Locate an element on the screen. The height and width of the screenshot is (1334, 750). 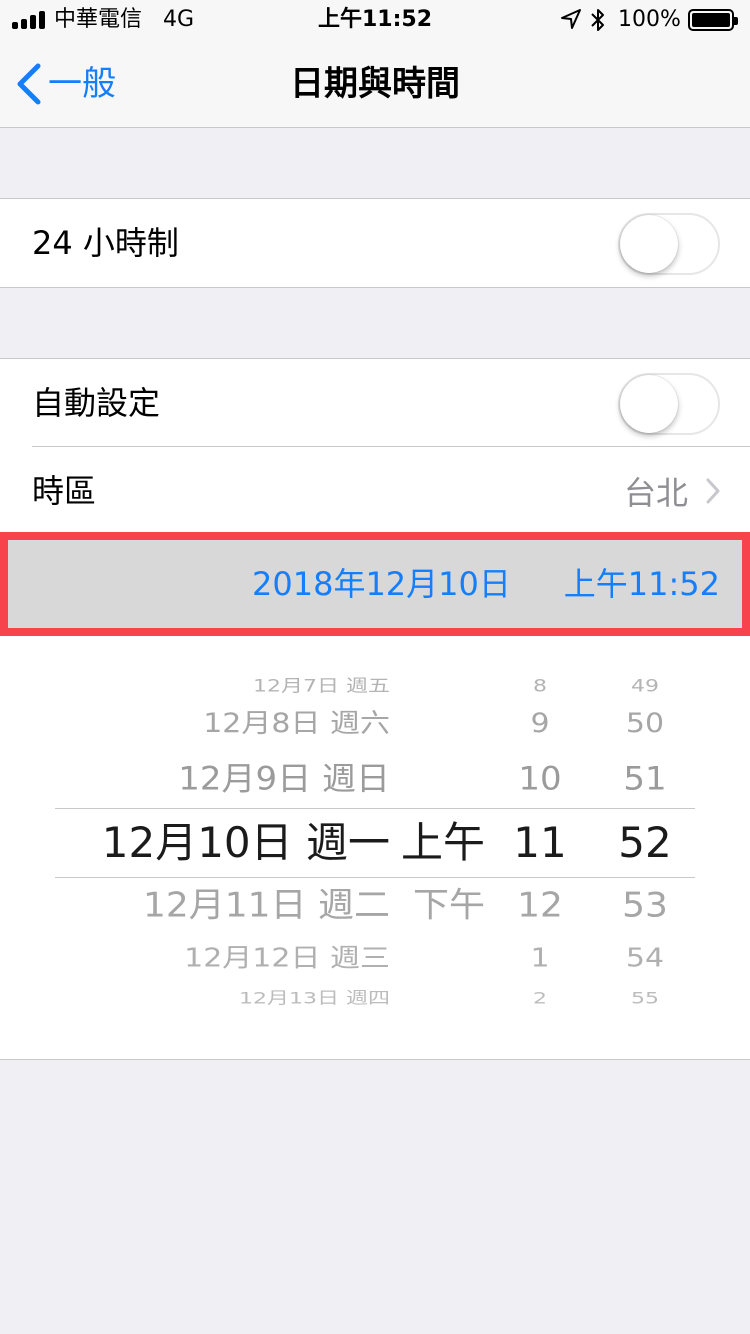
hour24-toggle is located at coordinates (669, 244).